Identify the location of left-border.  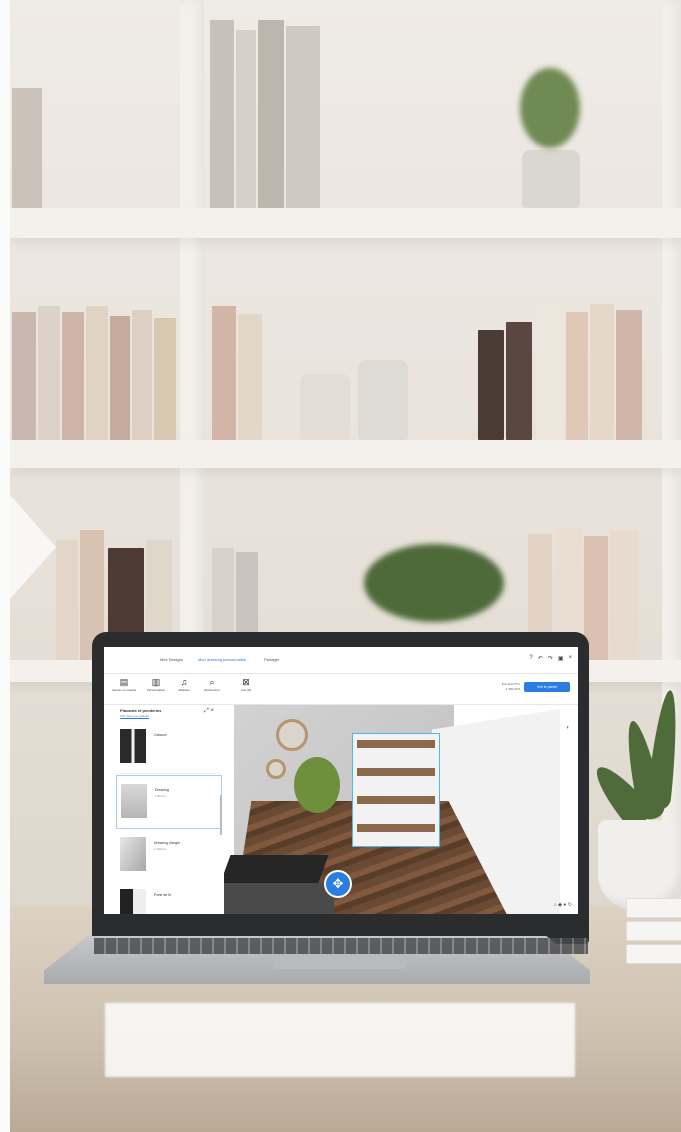
(5, 566).